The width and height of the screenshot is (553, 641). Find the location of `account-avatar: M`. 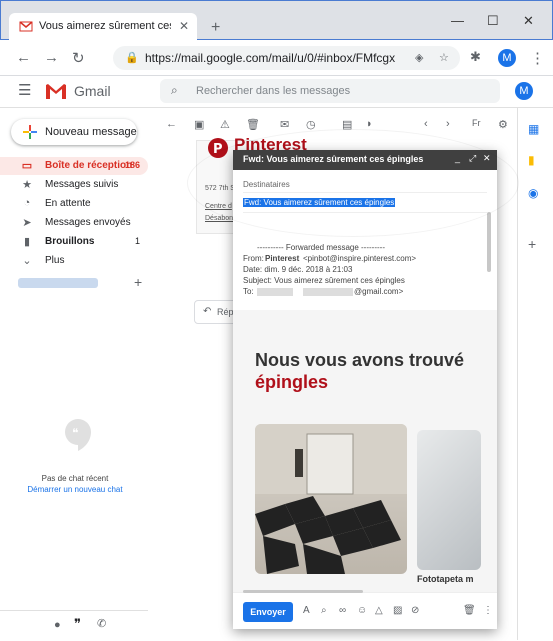

account-avatar: M is located at coordinates (524, 91).